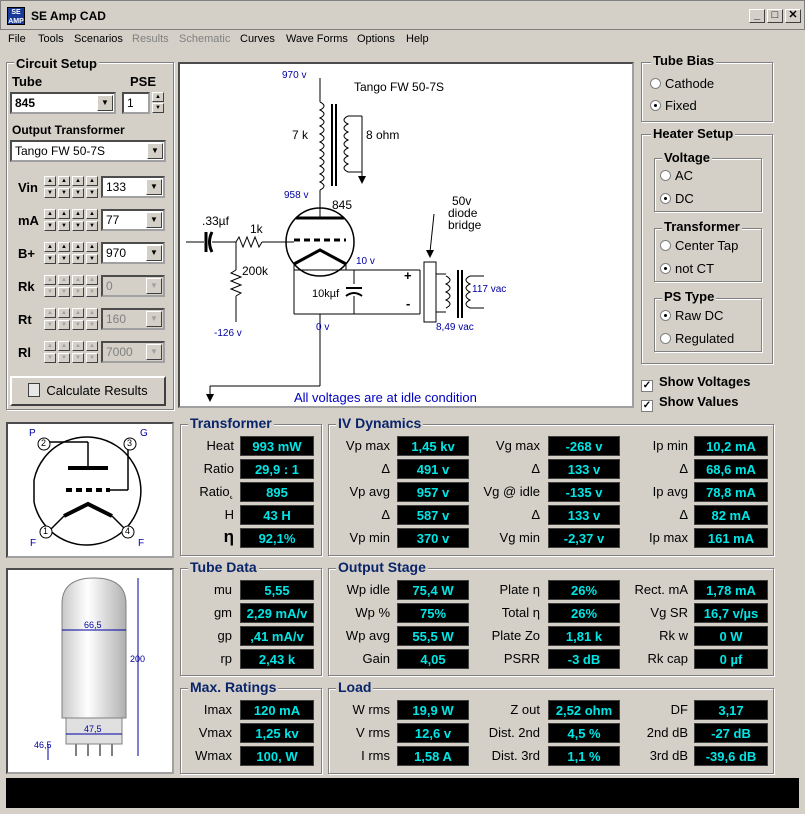 The image size is (805, 814). What do you see at coordinates (204, 39) in the screenshot?
I see `menu-schematic: Schematic` at bounding box center [204, 39].